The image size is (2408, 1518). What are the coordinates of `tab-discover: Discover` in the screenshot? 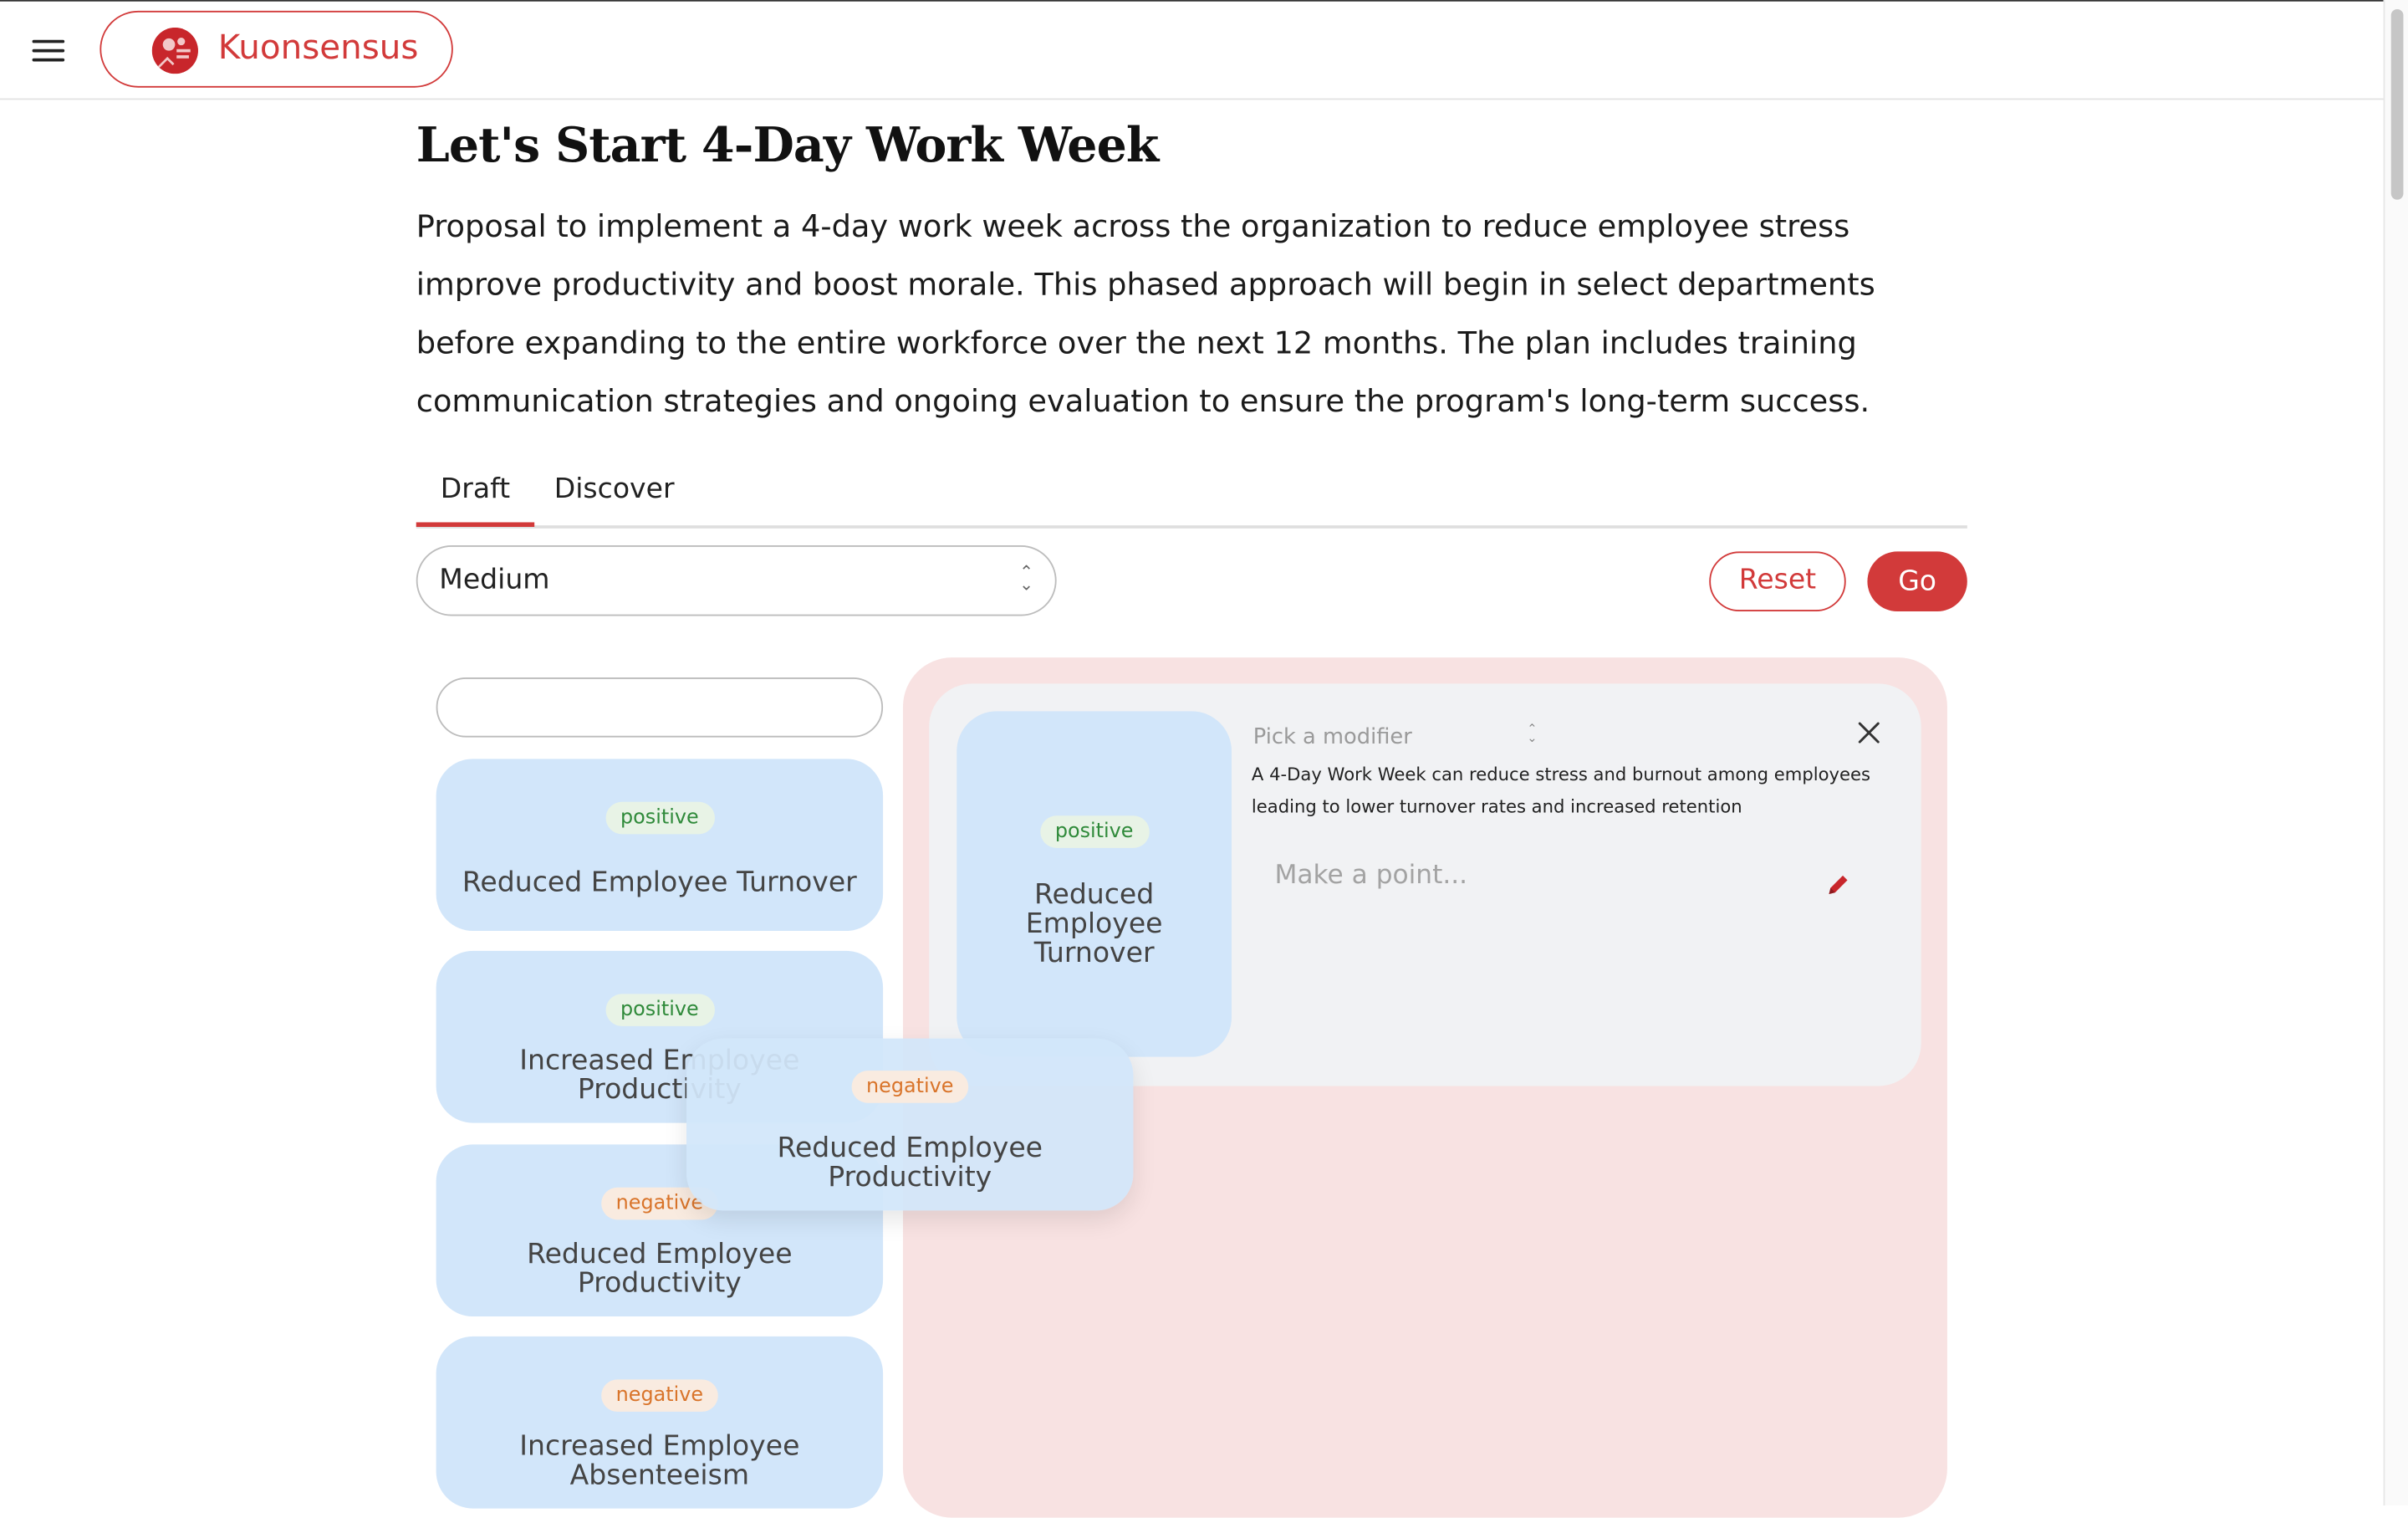 It's located at (614, 494).